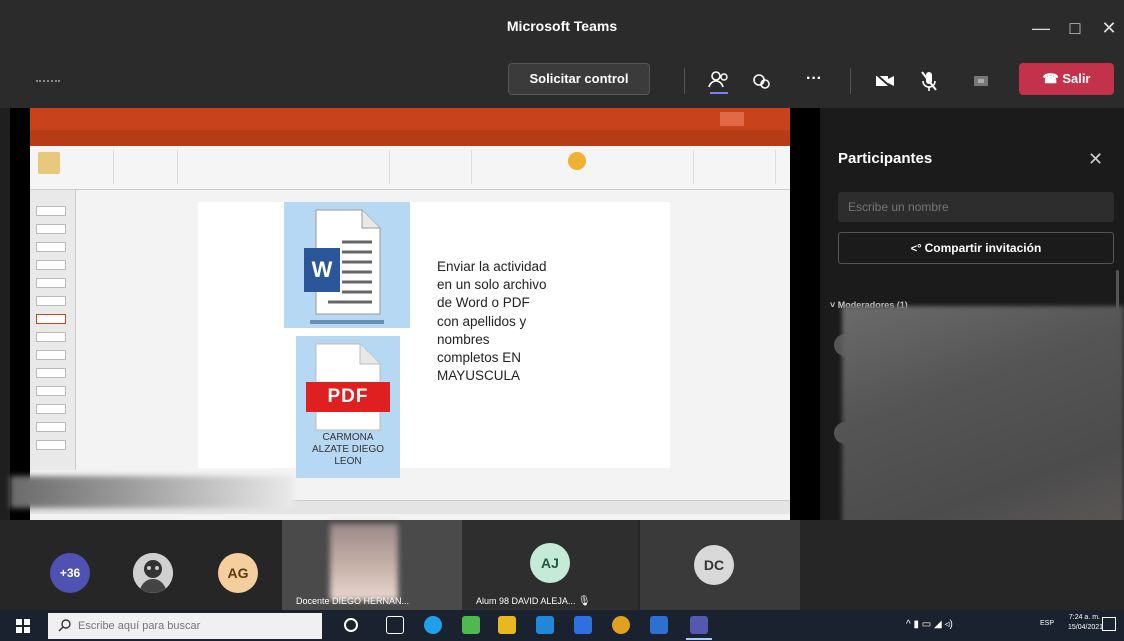 The image size is (1124, 641). Describe the element at coordinates (814, 79) in the screenshot. I see `more-options-button: ···` at that location.